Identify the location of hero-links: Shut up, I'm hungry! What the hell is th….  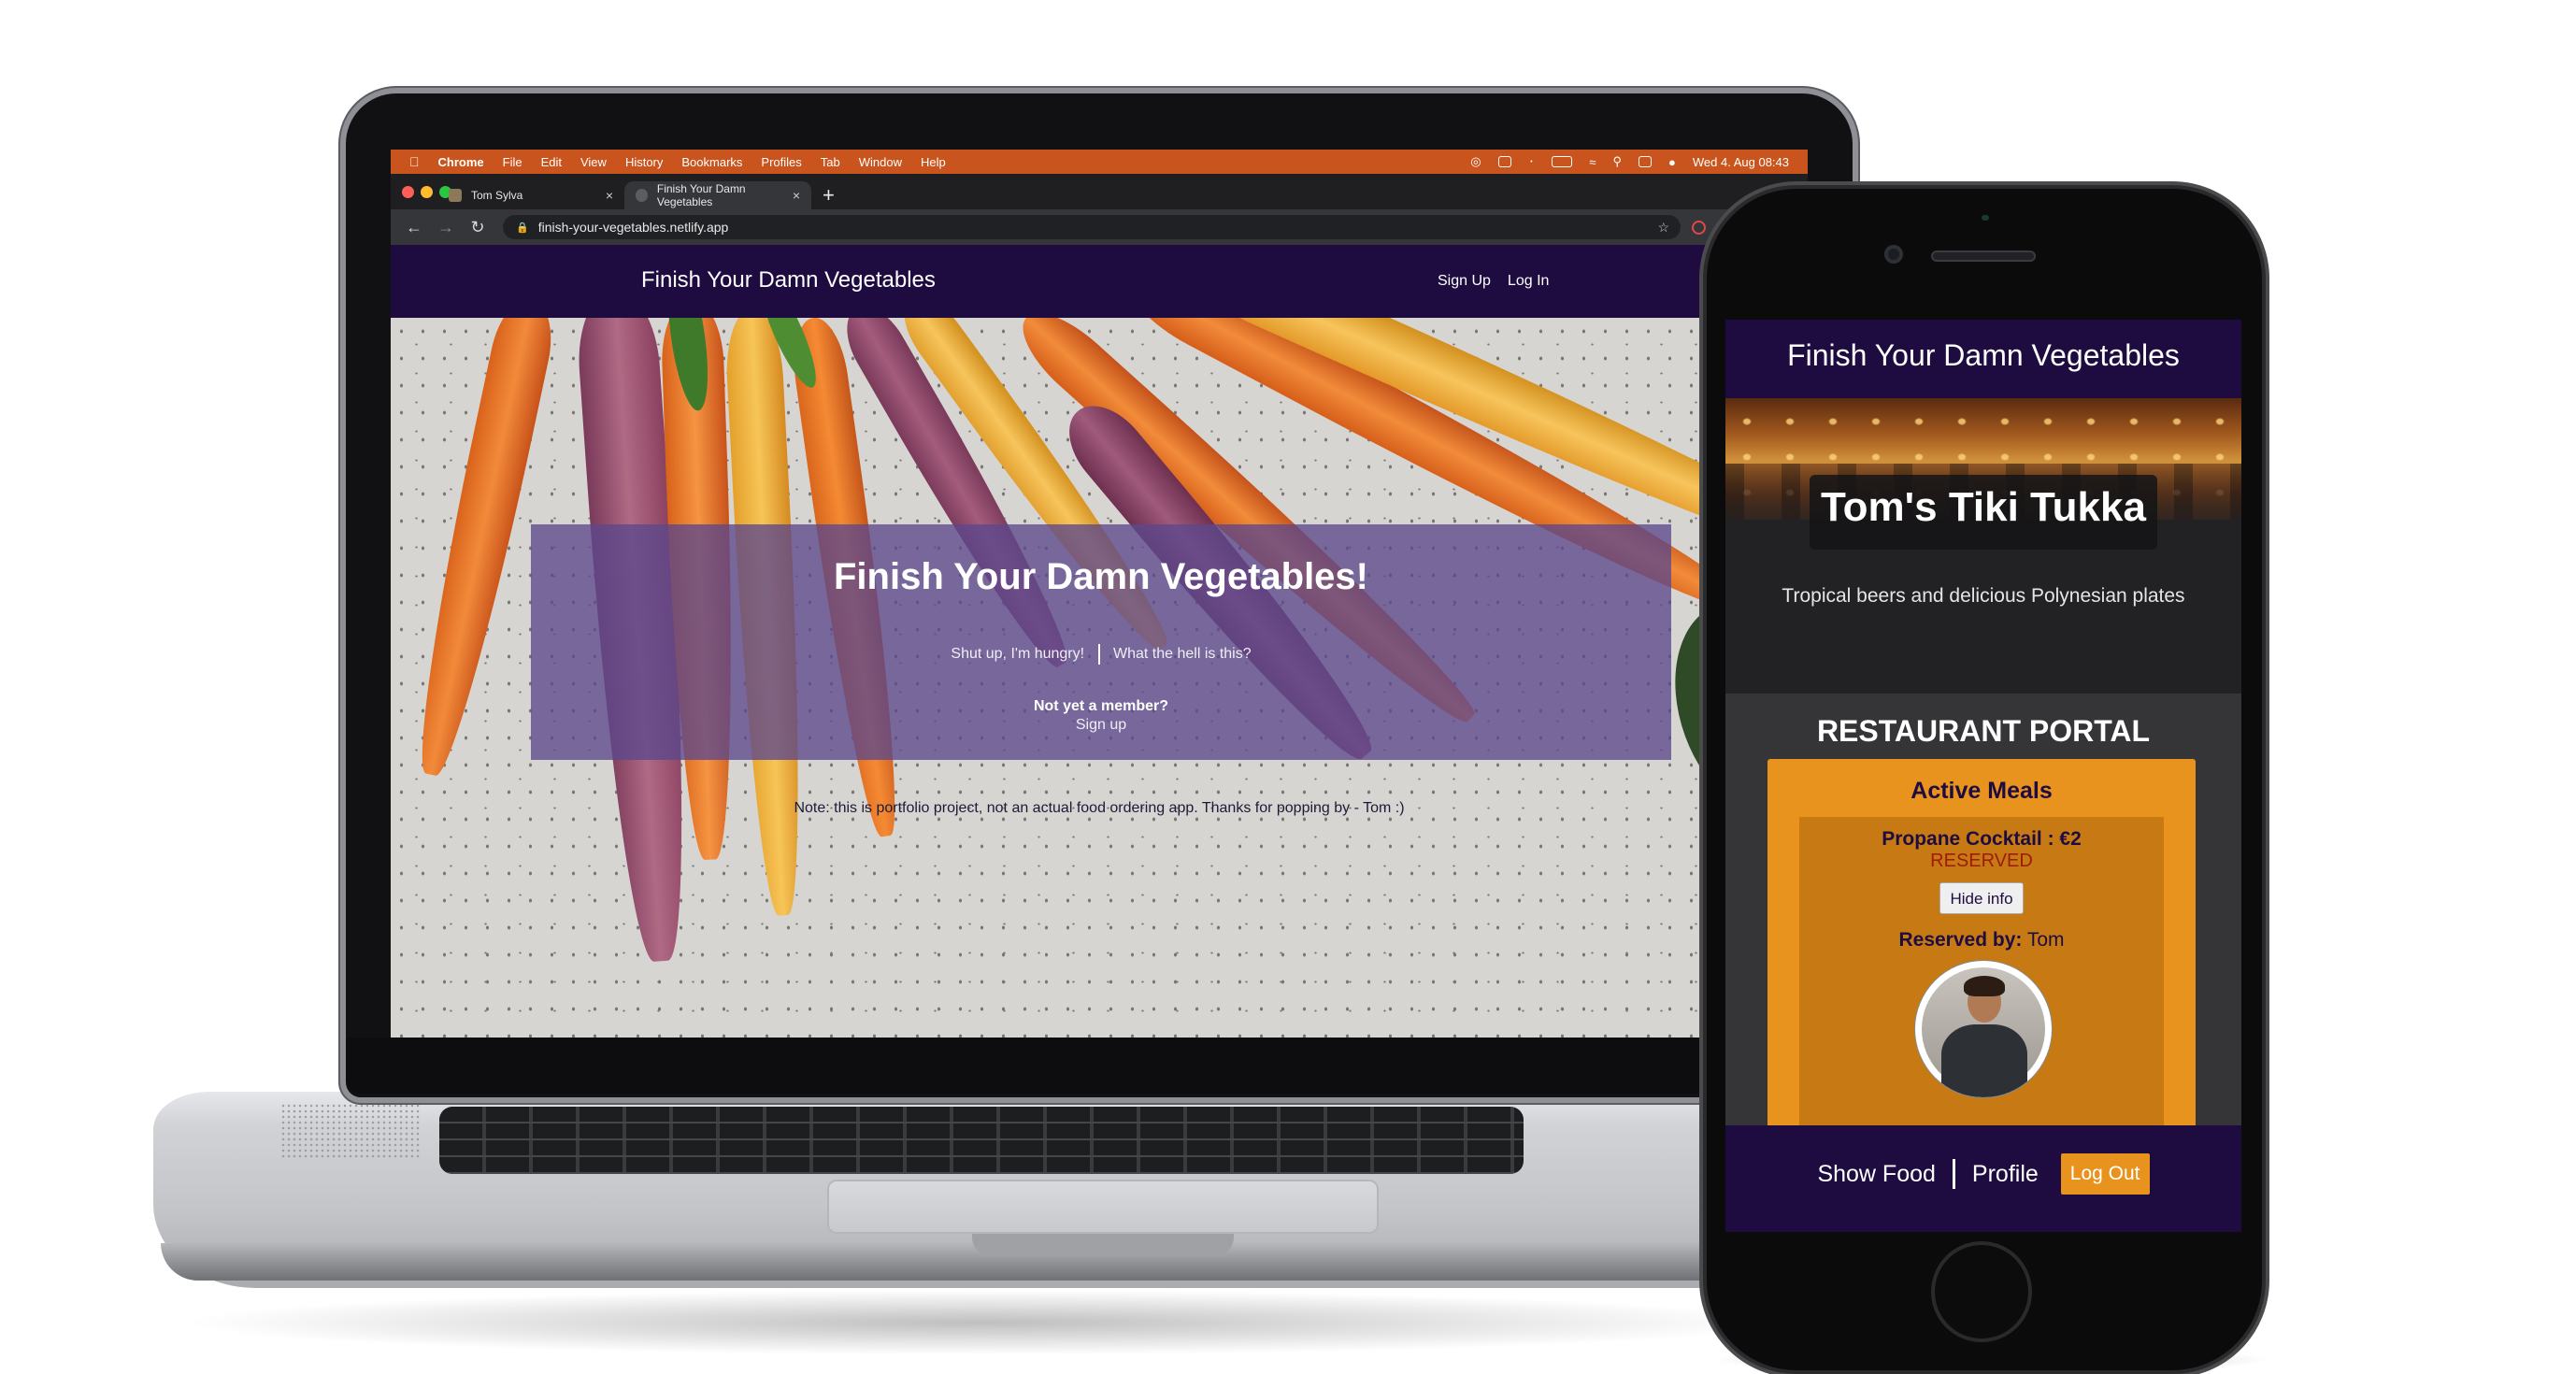
(1101, 654).